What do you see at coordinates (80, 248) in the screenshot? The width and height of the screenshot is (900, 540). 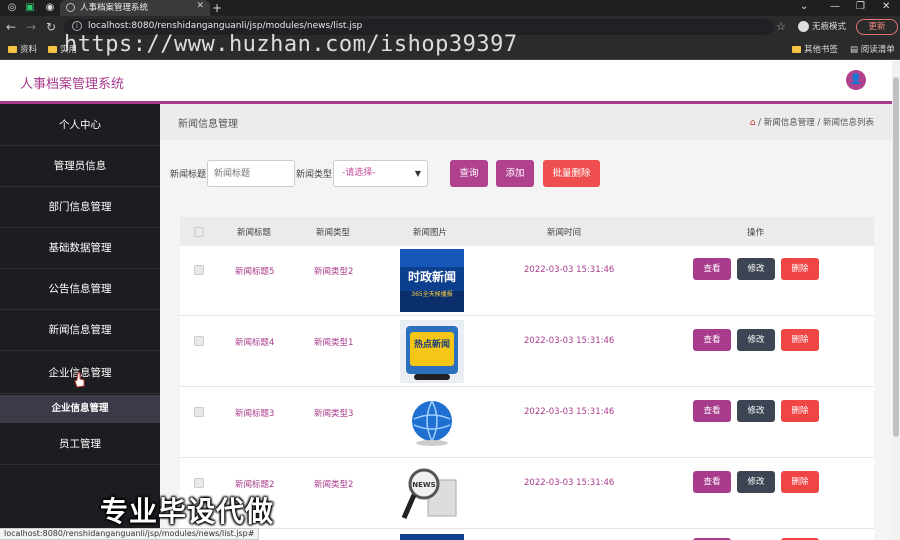 I see `sidebar-item-basic-data: 基础数据管理` at bounding box center [80, 248].